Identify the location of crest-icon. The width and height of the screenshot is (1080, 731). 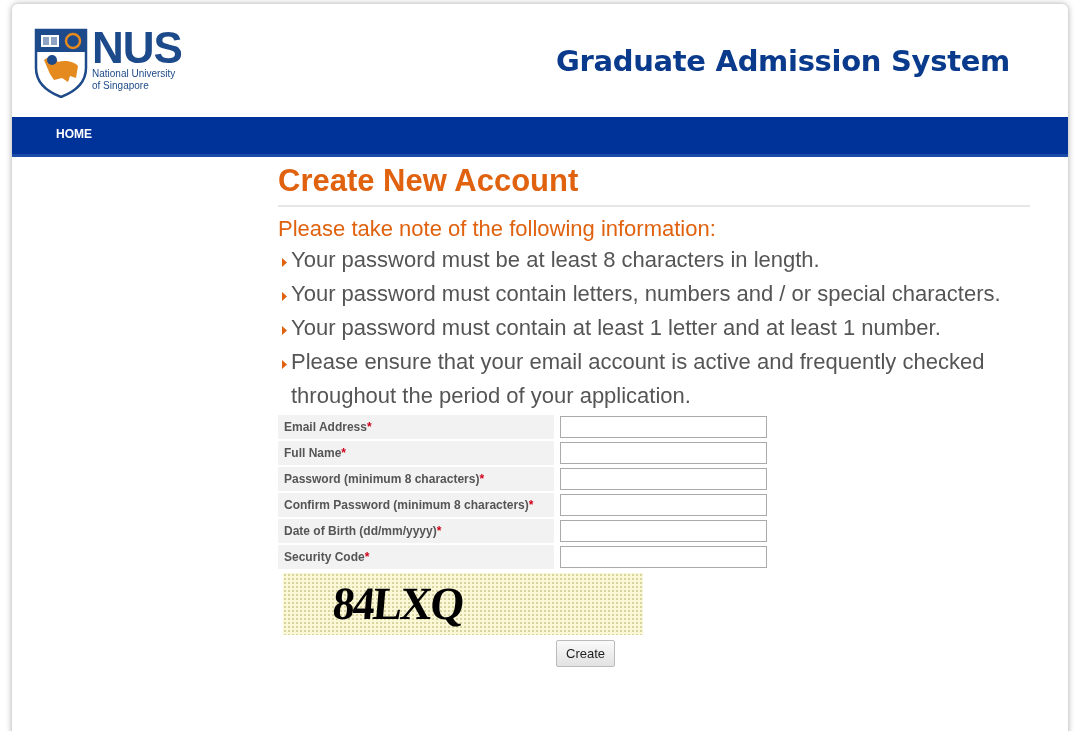
(61, 62).